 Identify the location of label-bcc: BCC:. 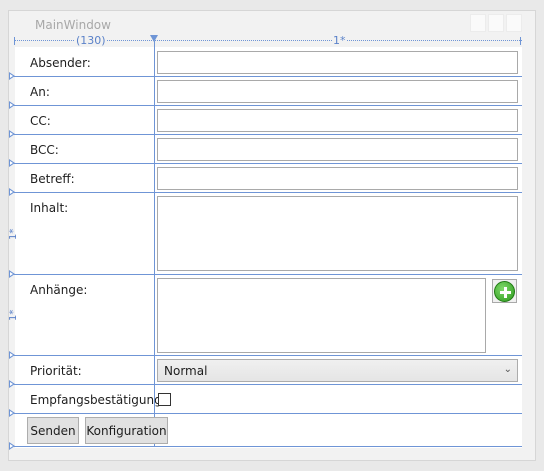
(44, 150).